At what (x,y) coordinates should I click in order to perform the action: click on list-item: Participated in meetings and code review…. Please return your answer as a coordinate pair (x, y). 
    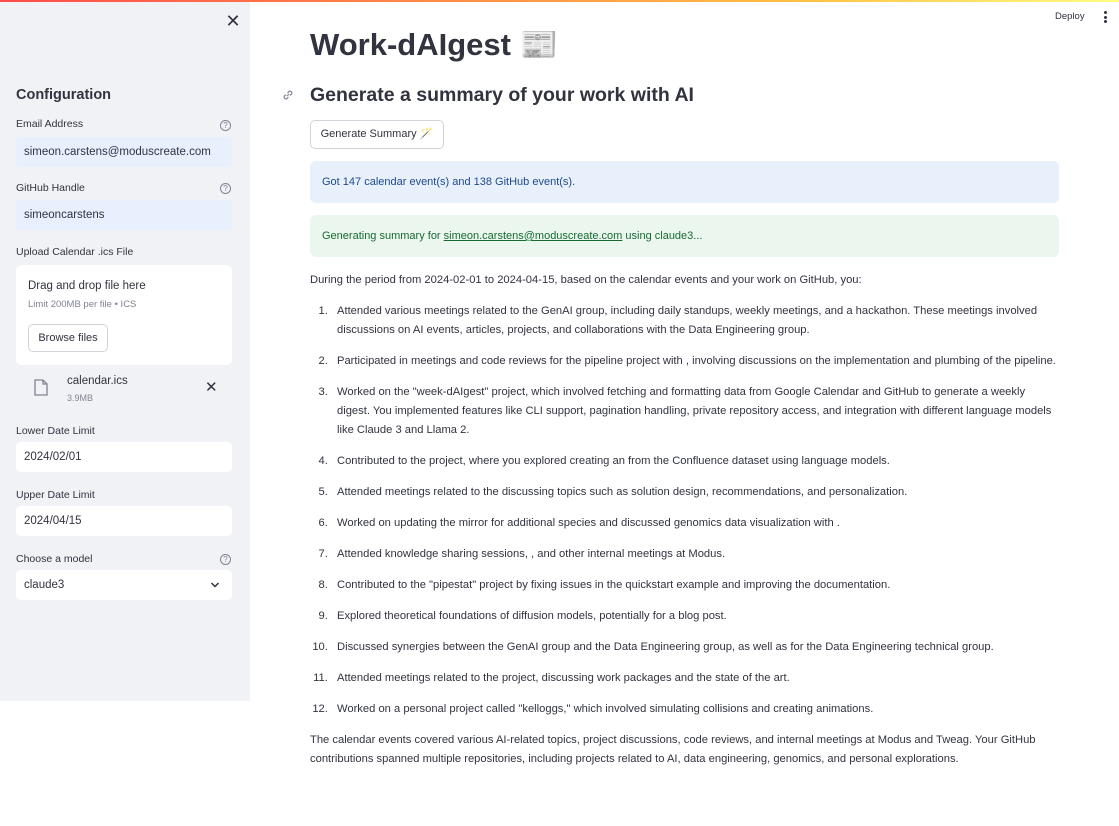
    Looking at the image, I should click on (695, 361).